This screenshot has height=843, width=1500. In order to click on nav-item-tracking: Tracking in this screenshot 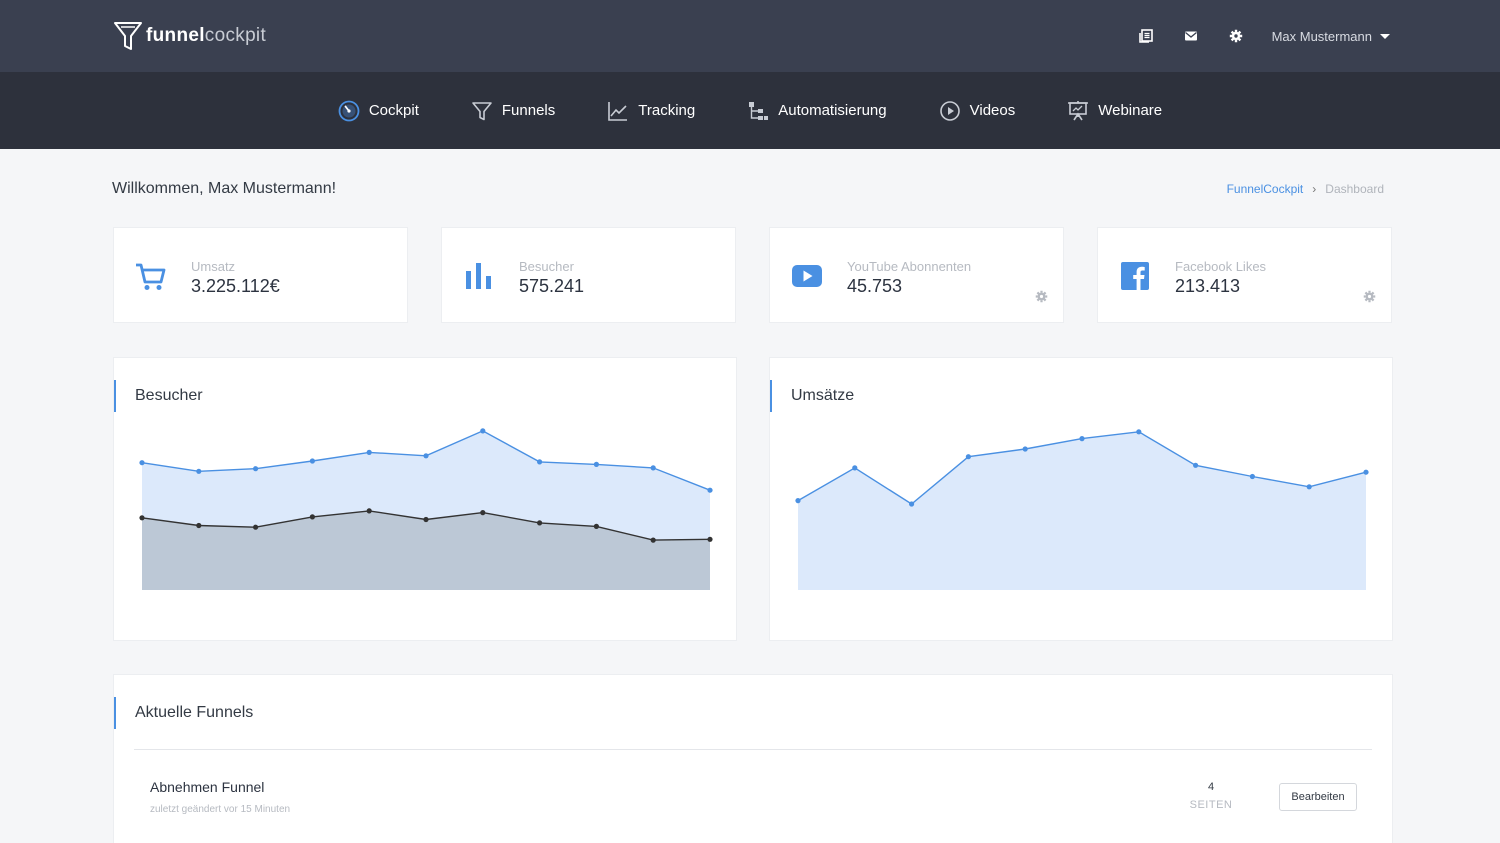, I will do `click(651, 111)`.